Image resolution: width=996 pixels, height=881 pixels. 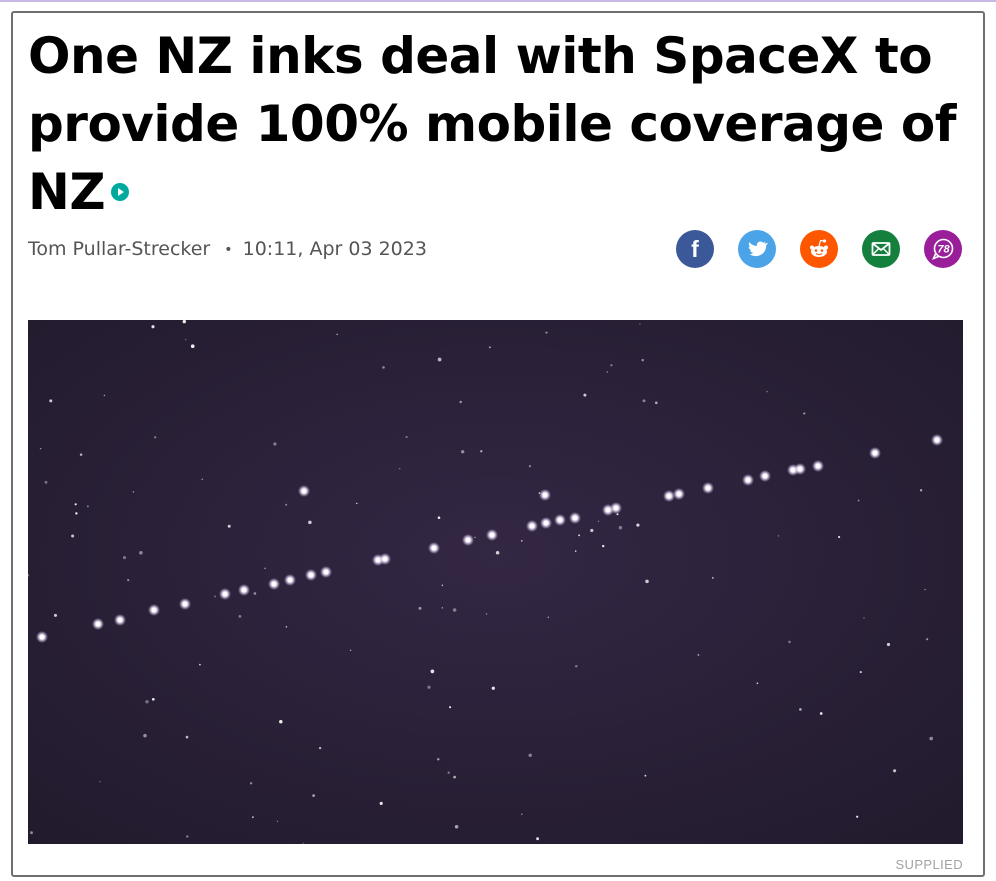 What do you see at coordinates (943, 249) in the screenshot?
I see `comments-button: 78` at bounding box center [943, 249].